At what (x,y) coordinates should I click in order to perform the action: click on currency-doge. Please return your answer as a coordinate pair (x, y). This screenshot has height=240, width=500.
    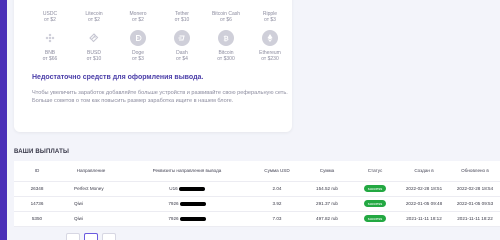
    Looking at the image, I should click on (138, 38).